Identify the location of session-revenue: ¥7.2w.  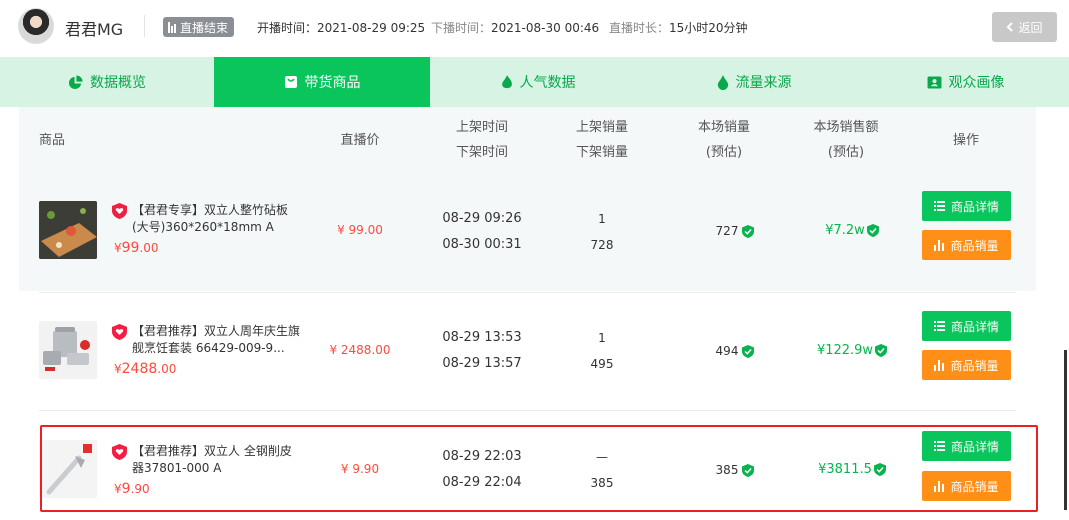
(852, 230).